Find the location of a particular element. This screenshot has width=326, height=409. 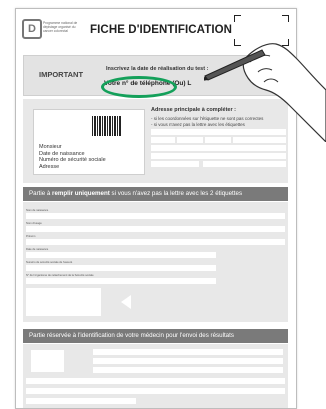

birthdate-field is located at coordinates (121, 255).